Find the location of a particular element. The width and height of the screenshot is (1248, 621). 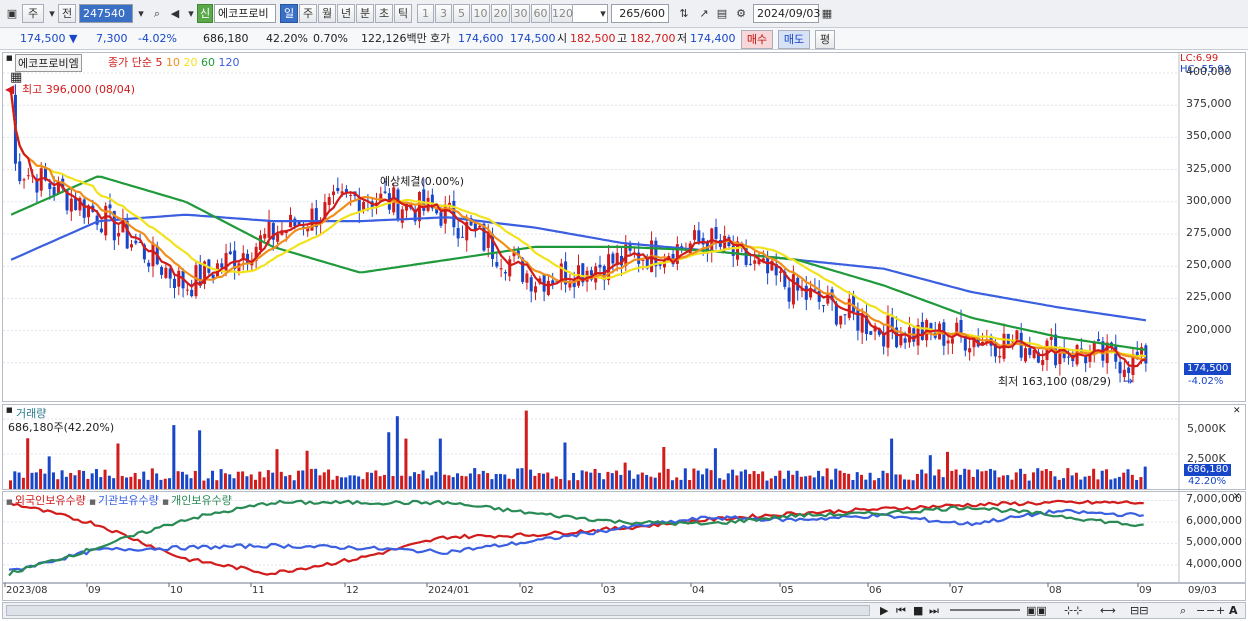

minute-button-1: 1 is located at coordinates (425, 13).